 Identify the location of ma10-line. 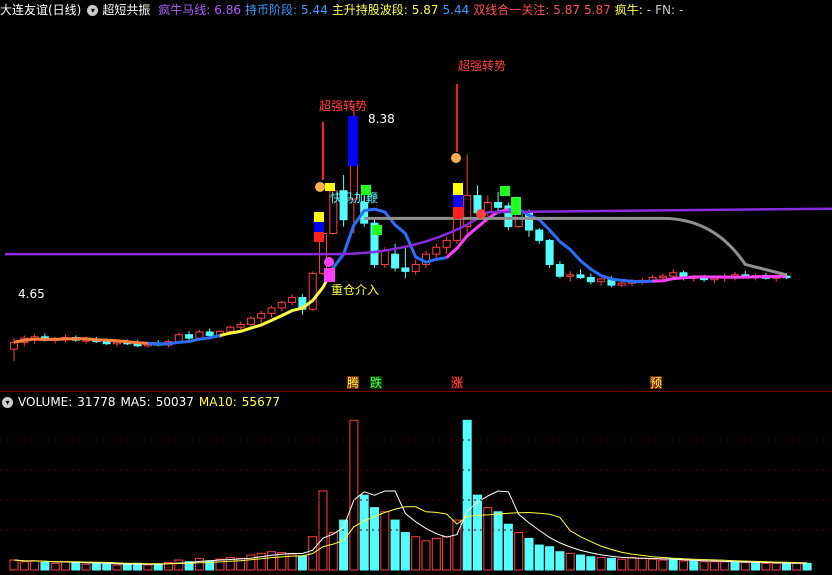
(410, 535).